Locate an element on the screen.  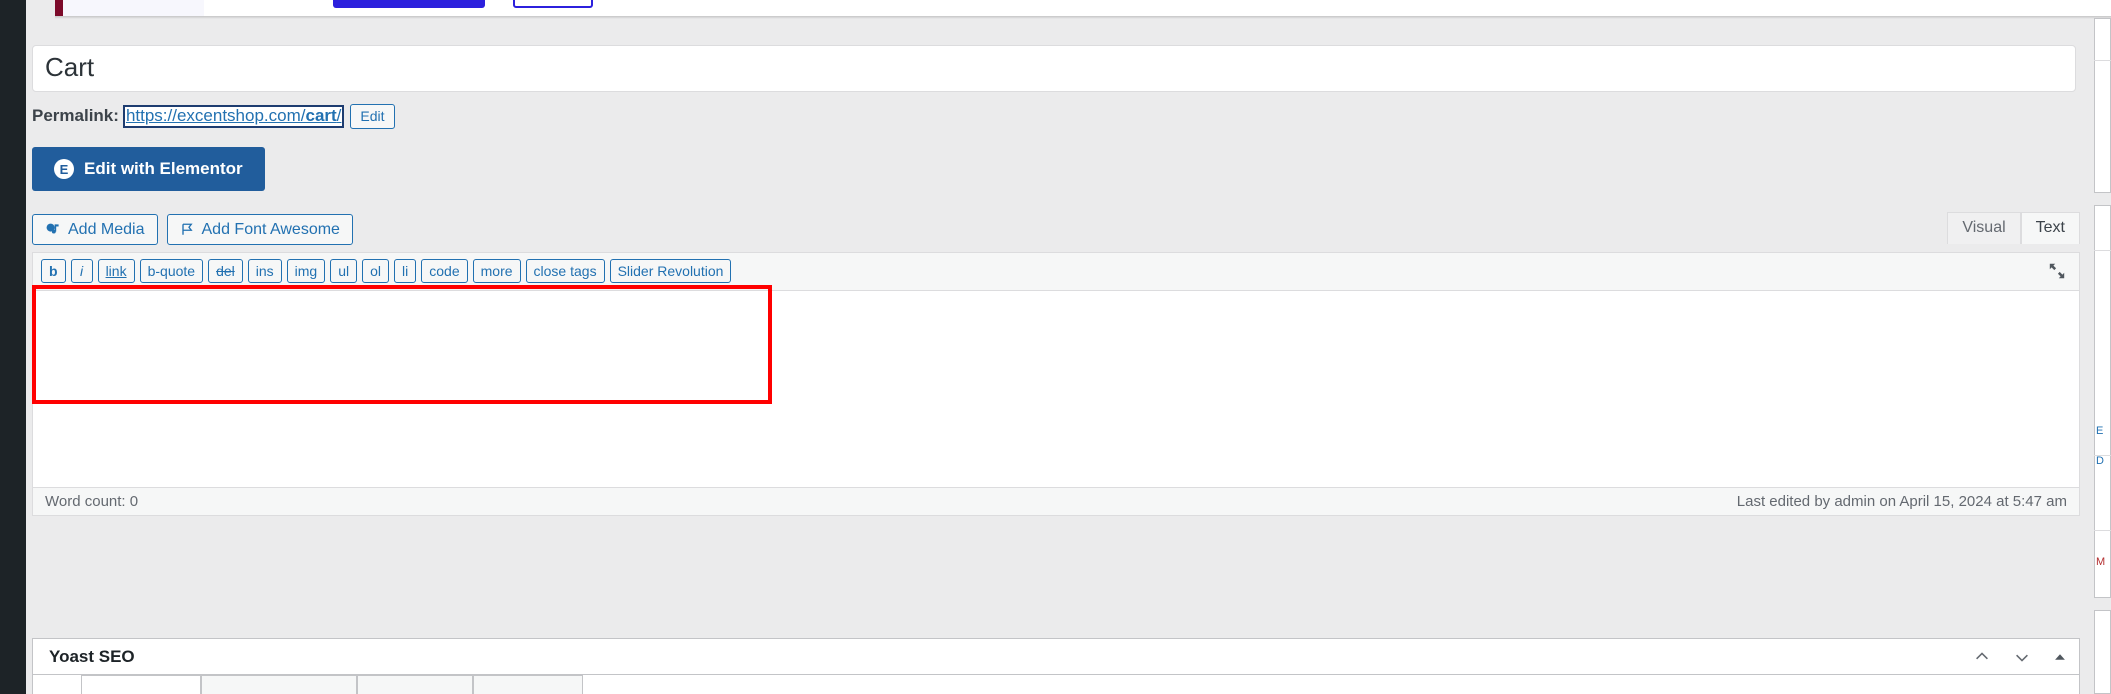
quicktag-more: more is located at coordinates (496, 271).